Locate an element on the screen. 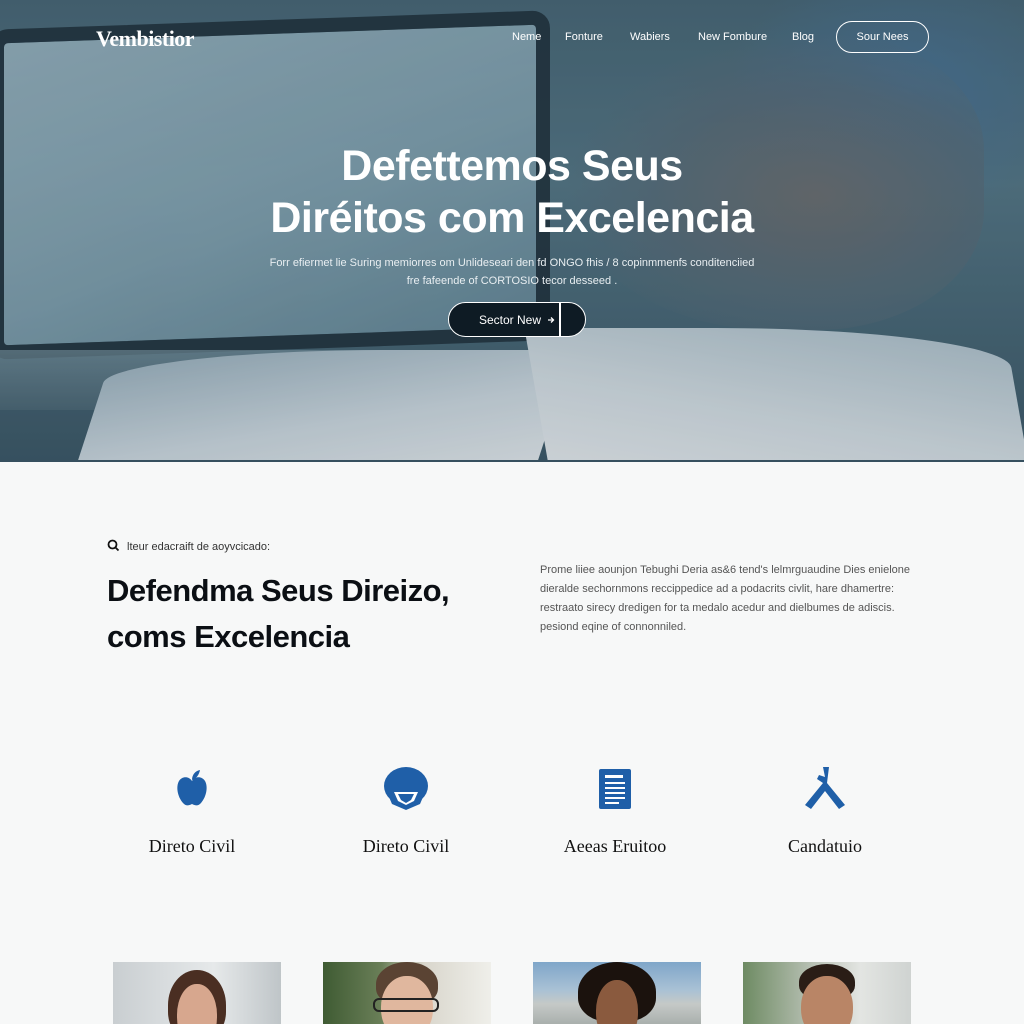 This screenshot has width=1024, height=1024. search-icon is located at coordinates (113, 547).